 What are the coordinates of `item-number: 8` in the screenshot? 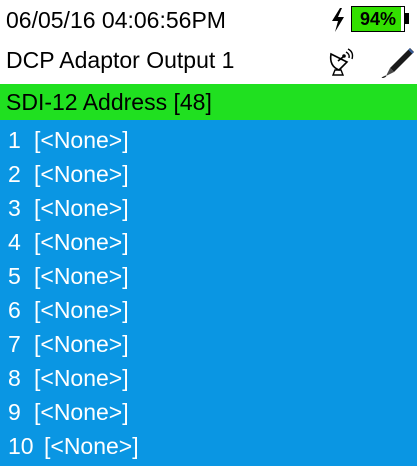 It's located at (14, 378).